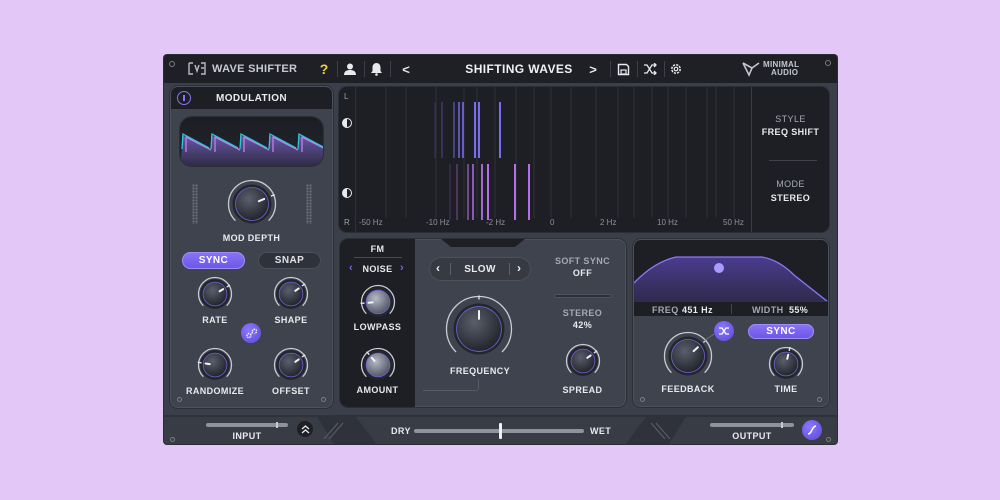 The height and width of the screenshot is (500, 1000). I want to click on lfo-display, so click(251, 141).